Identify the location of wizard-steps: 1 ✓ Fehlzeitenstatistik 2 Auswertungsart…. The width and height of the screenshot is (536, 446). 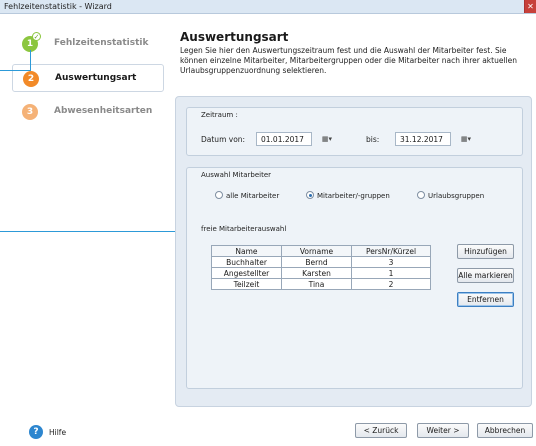
(88, 81).